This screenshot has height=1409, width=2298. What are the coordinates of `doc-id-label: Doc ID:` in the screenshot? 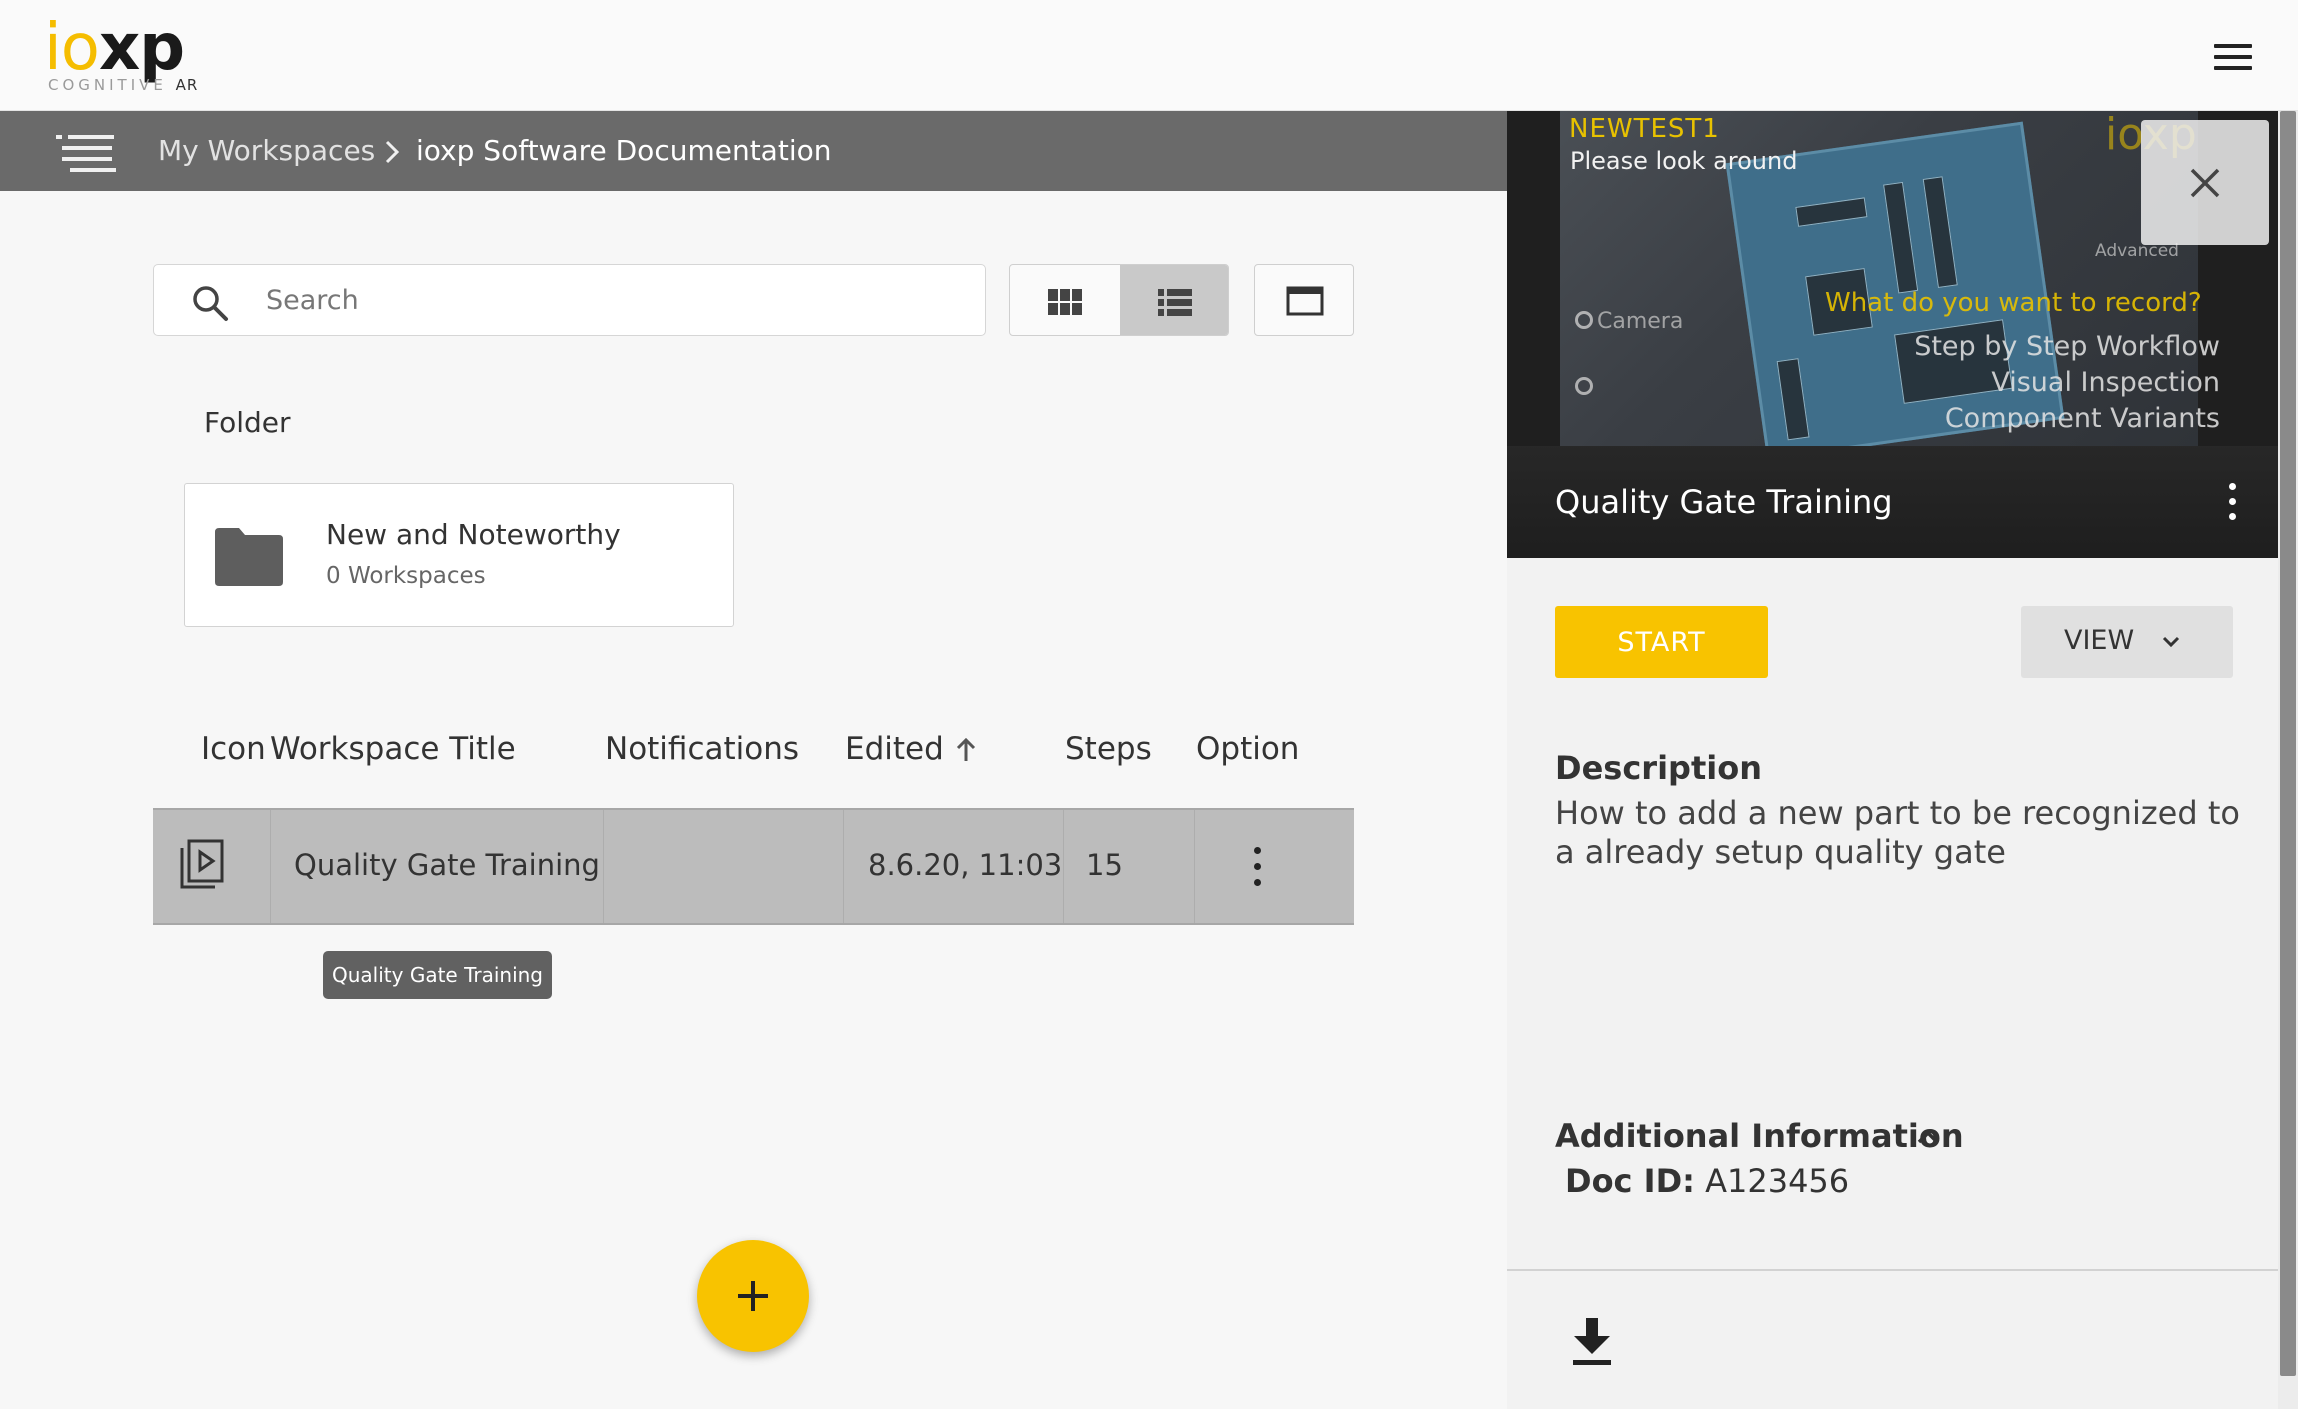 It's located at (1630, 1181).